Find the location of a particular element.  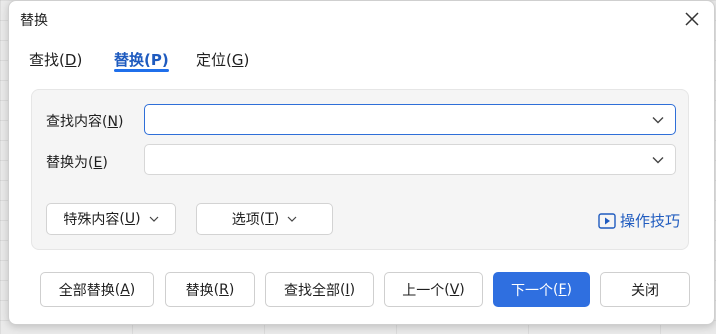

close-icon is located at coordinates (692, 19).